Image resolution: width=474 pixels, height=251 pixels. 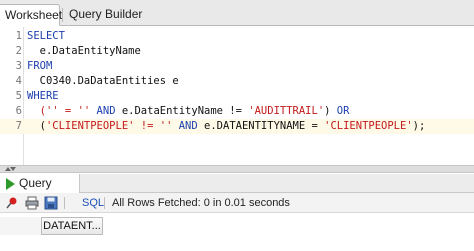 What do you see at coordinates (237, 66) in the screenshot?
I see `code-line: 3 FROM` at bounding box center [237, 66].